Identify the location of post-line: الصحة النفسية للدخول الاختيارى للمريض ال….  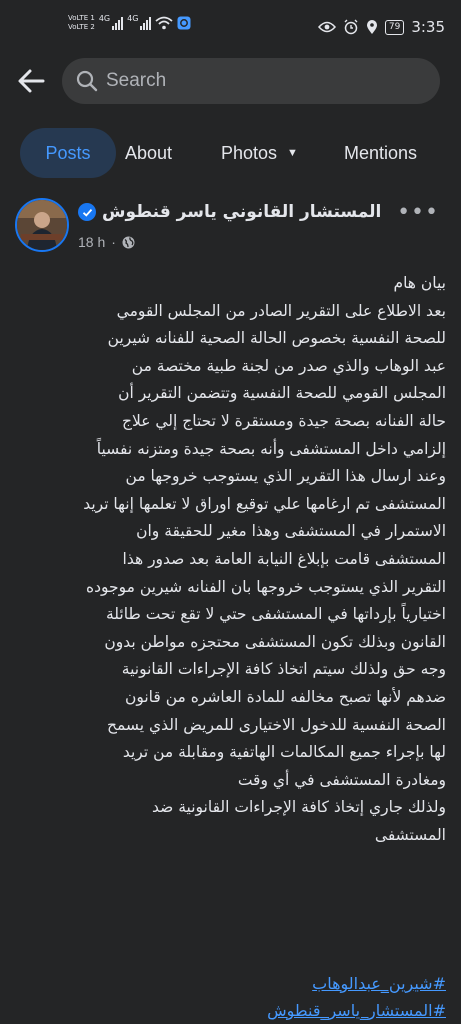
(276, 724).